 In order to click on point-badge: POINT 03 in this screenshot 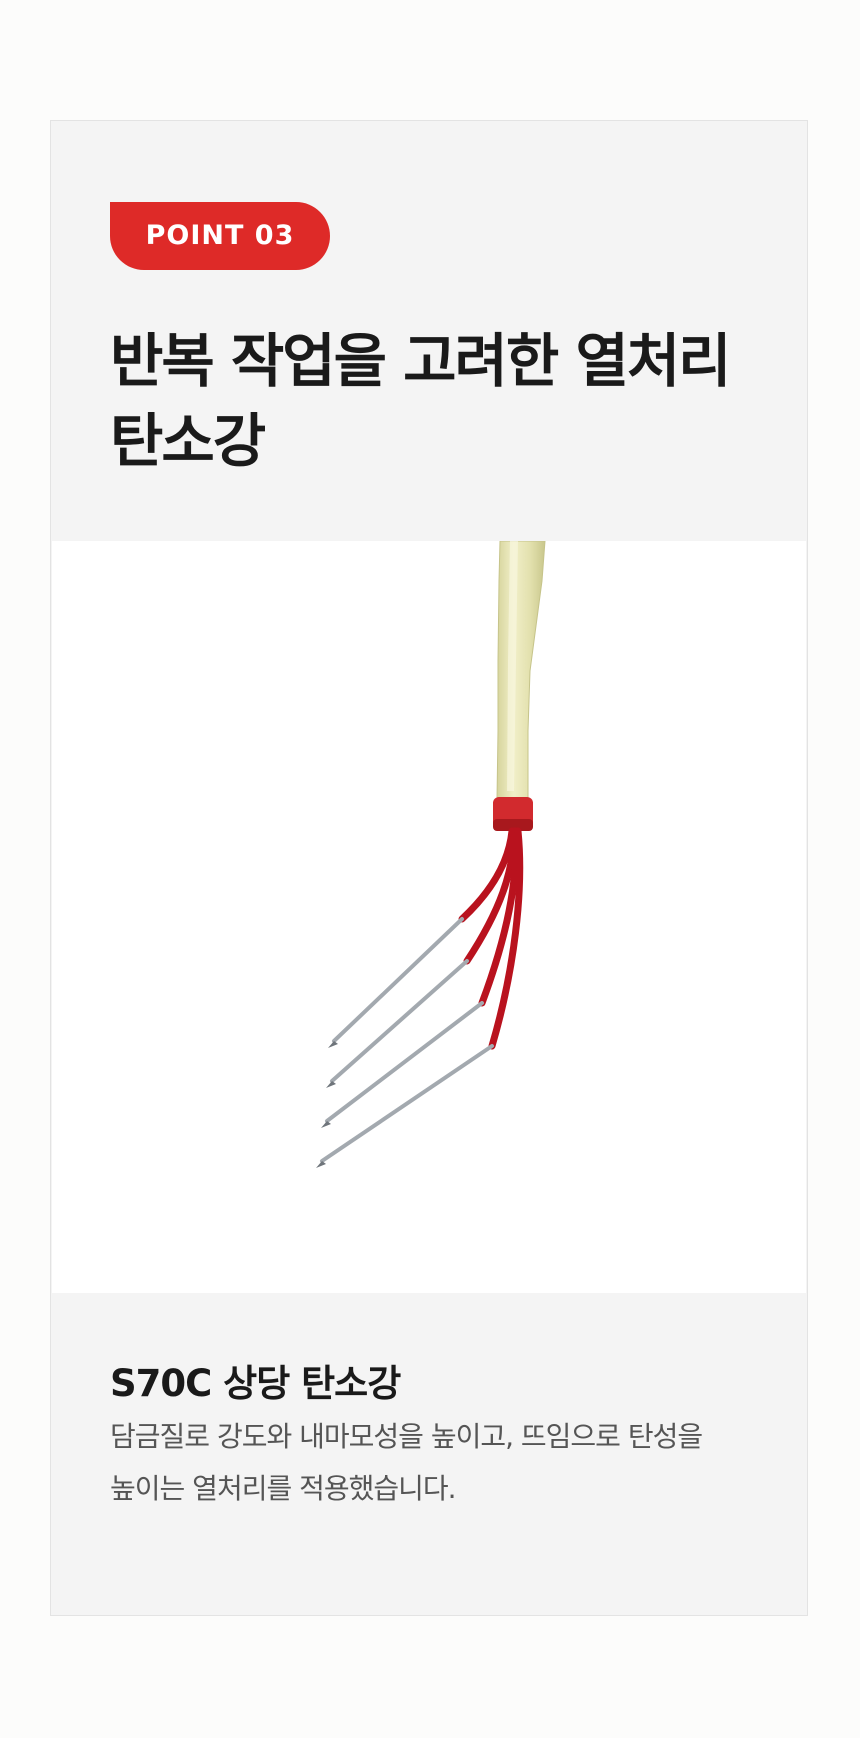, I will do `click(220, 236)`.